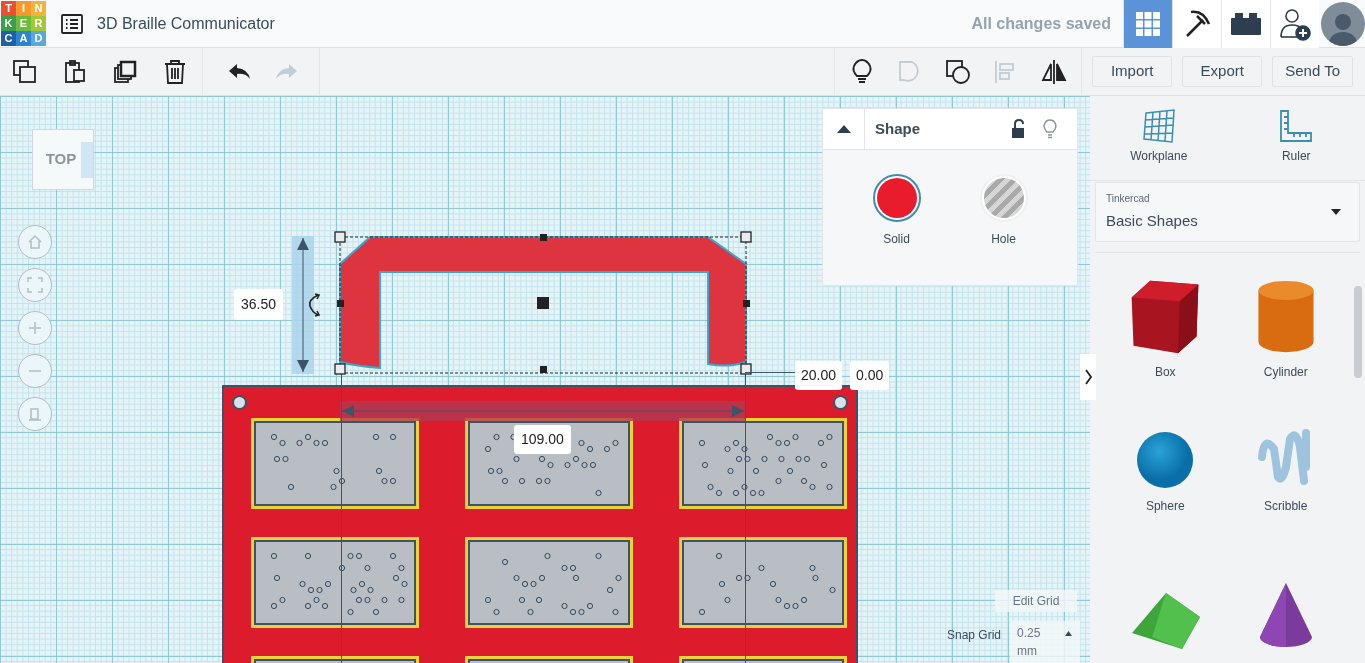 This screenshot has width=1365, height=663. I want to click on bricks-button, so click(1245, 24).